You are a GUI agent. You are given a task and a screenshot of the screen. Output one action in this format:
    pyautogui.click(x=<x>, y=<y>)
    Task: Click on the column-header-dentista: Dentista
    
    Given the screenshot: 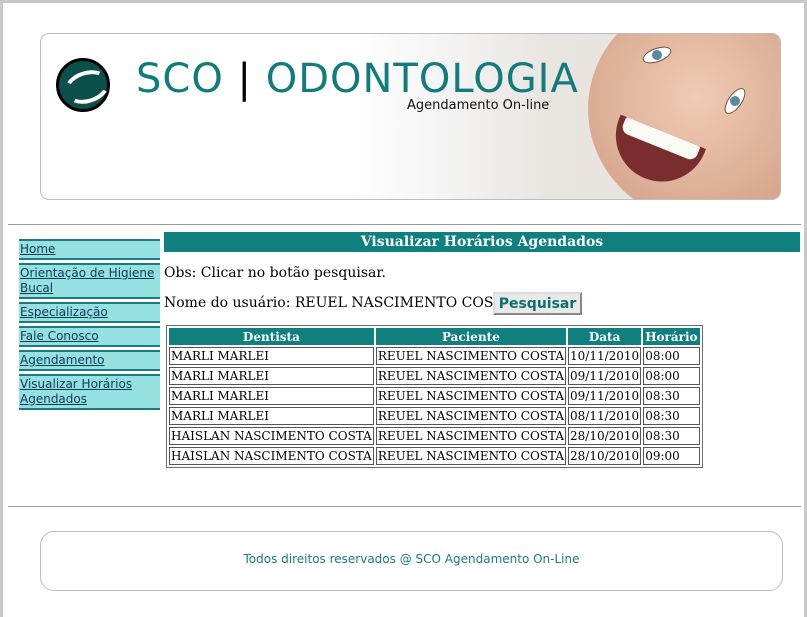 What is the action you would take?
    pyautogui.click(x=271, y=336)
    